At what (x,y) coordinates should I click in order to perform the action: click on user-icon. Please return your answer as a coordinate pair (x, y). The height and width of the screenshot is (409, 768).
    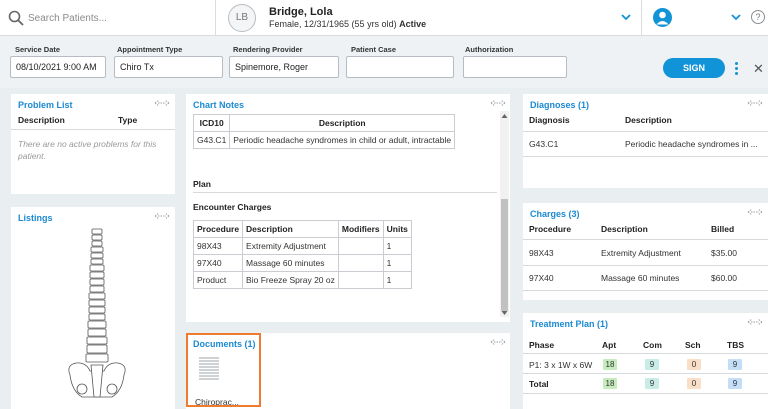
    Looking at the image, I should click on (662, 17).